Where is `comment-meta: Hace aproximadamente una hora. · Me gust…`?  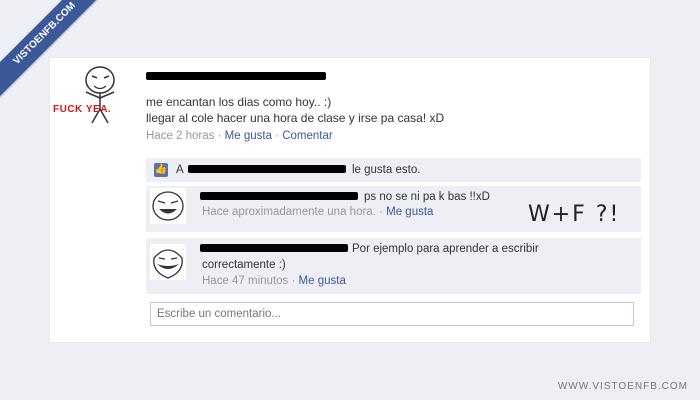
comment-meta: Hace aproximadamente una hora. · Me gust… is located at coordinates (317, 212).